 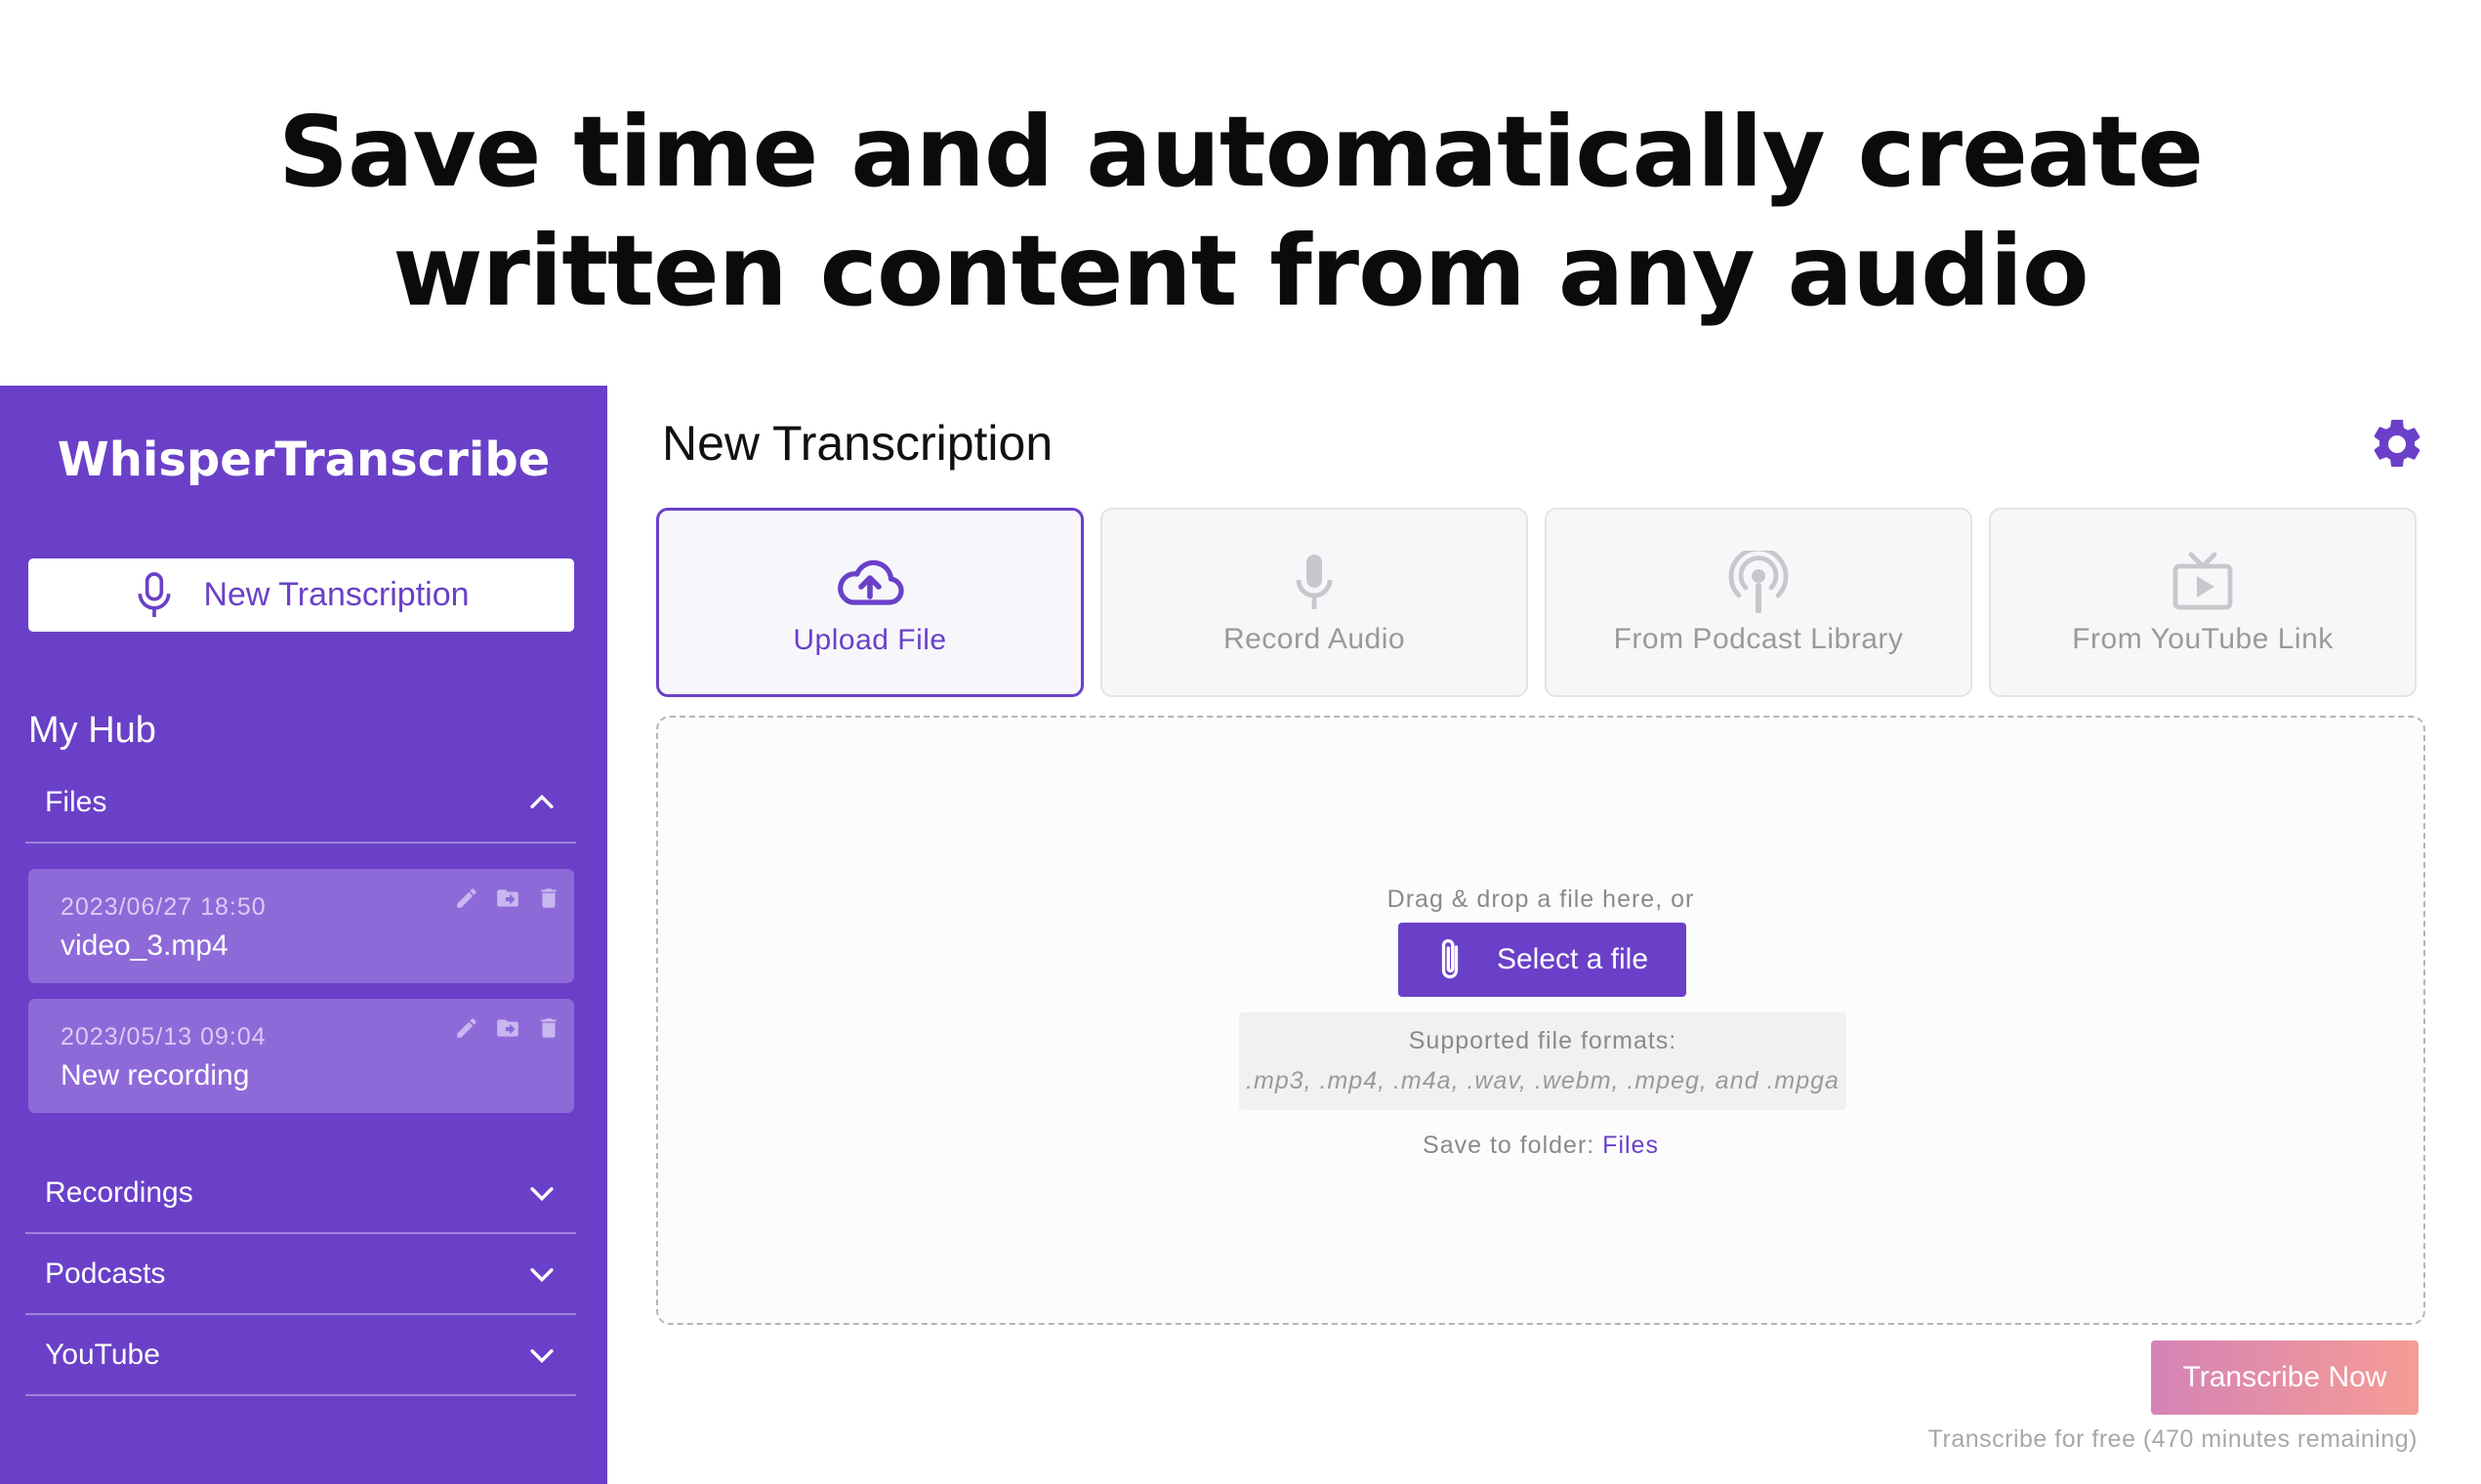 What do you see at coordinates (155, 1075) in the screenshot?
I see `file-name: New recording` at bounding box center [155, 1075].